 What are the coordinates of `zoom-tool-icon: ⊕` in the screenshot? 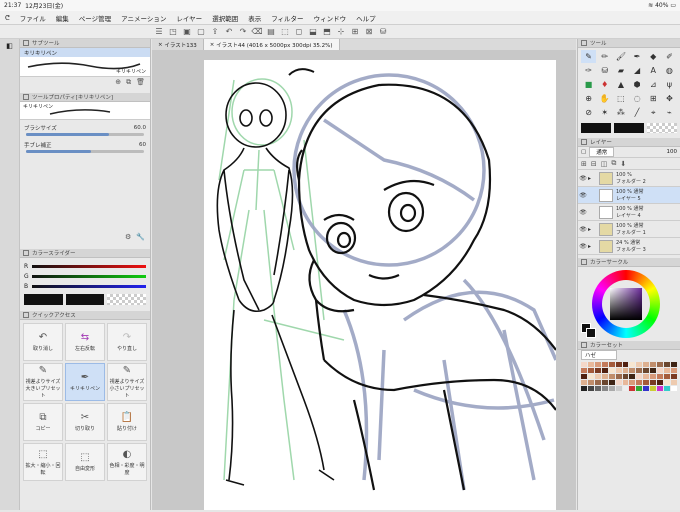 It's located at (588, 98).